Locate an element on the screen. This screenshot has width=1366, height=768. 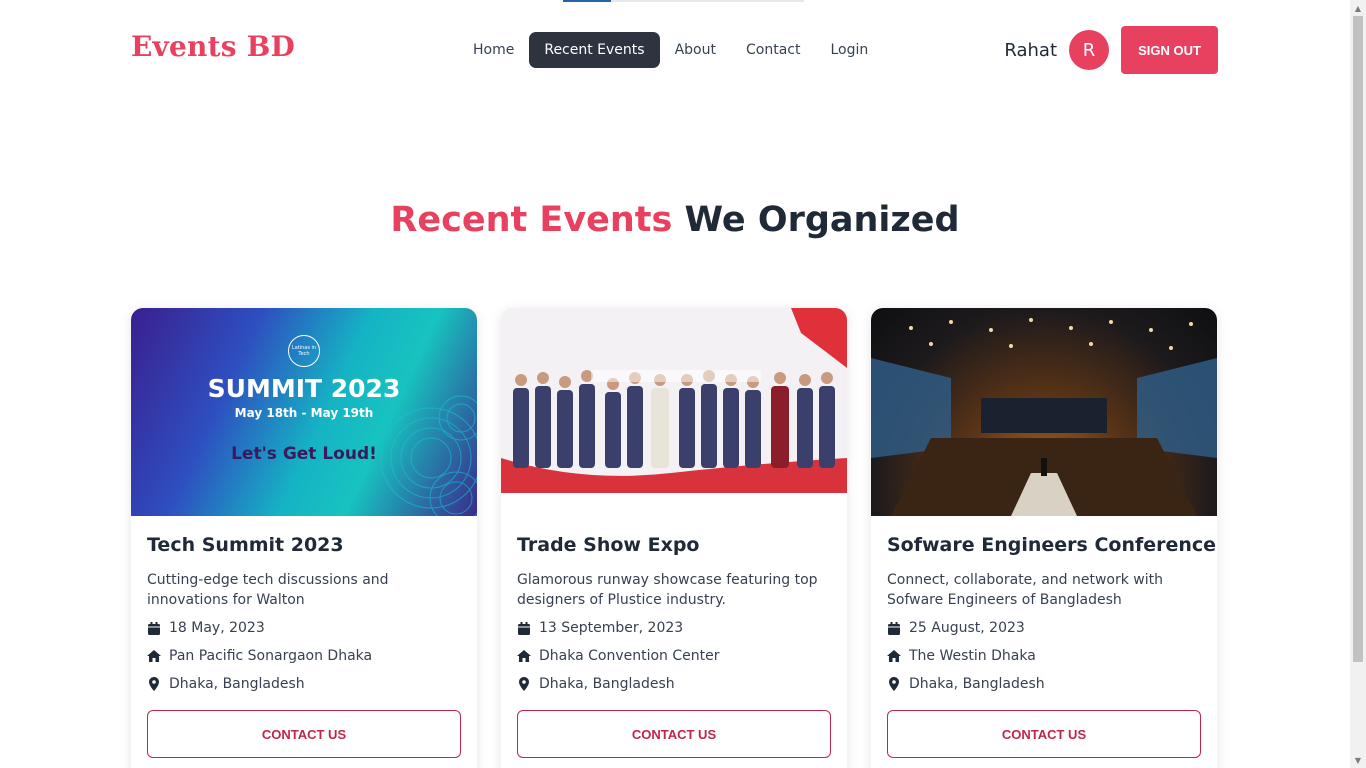
scroll-down-arrow-icon: ▼ is located at coordinates (1358, 760).